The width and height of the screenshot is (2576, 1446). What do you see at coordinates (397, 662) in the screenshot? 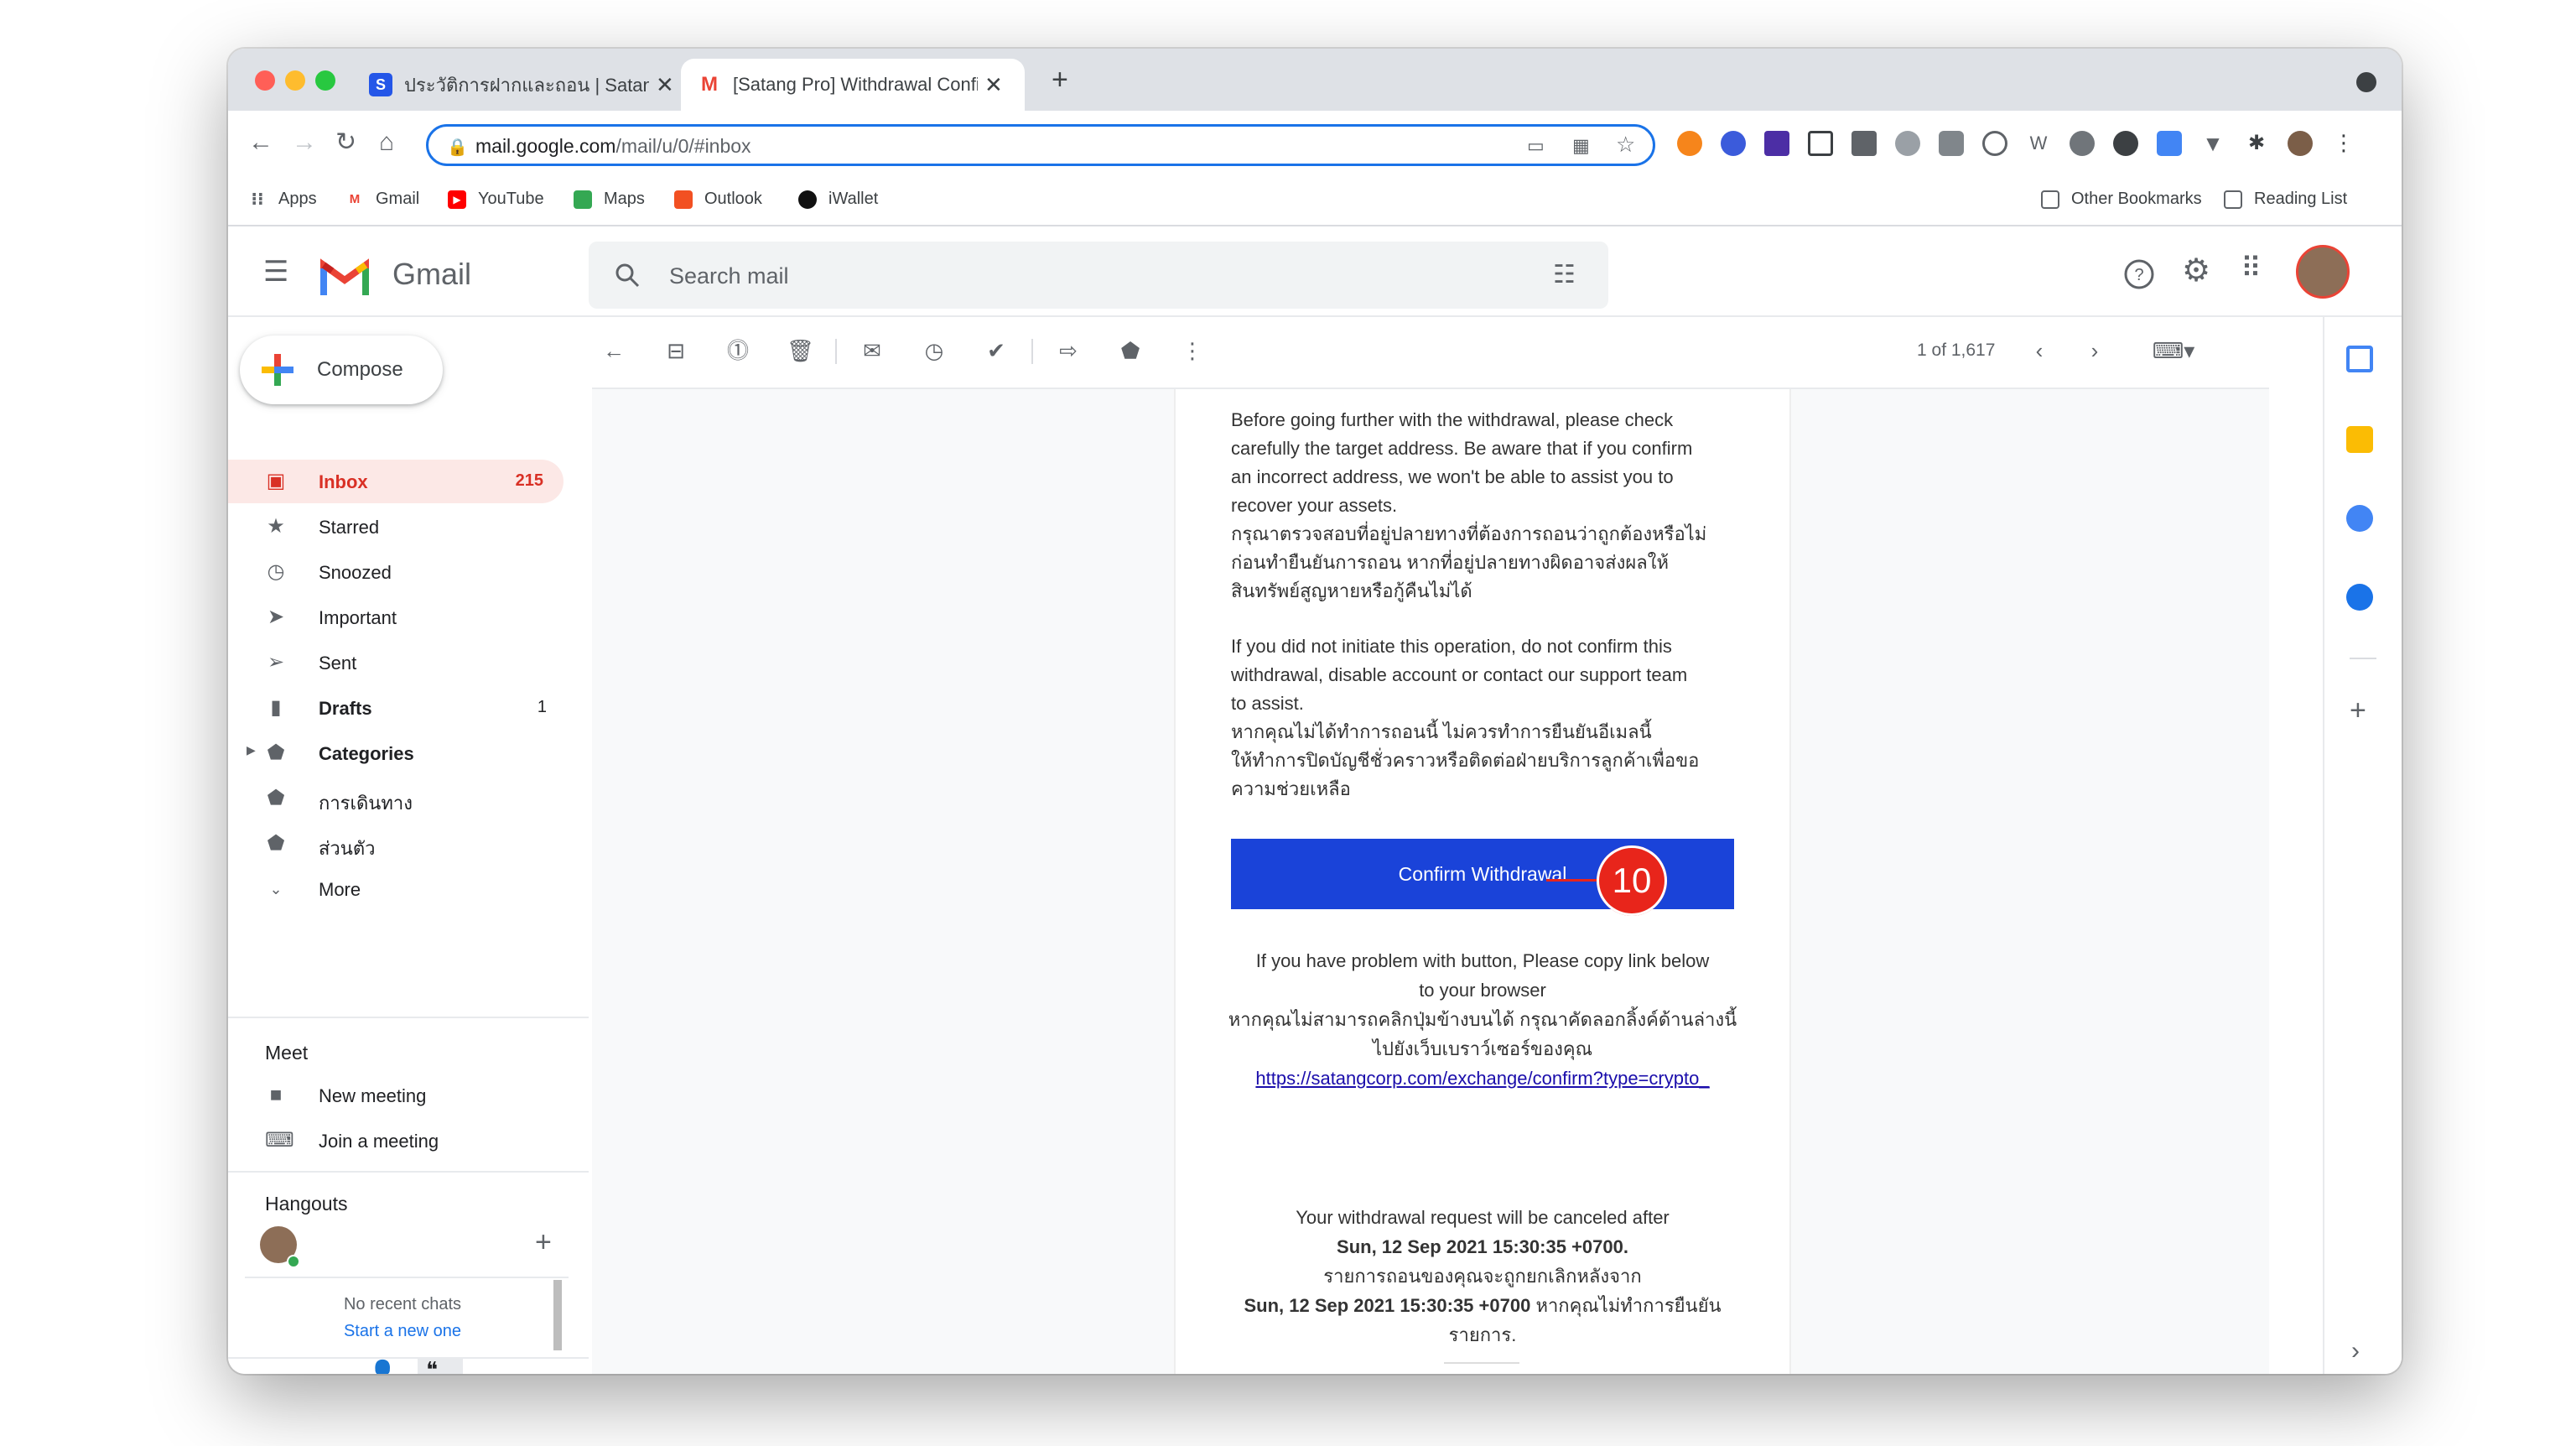
I see `sidebar-item-sent: ➢ Sent` at bounding box center [397, 662].